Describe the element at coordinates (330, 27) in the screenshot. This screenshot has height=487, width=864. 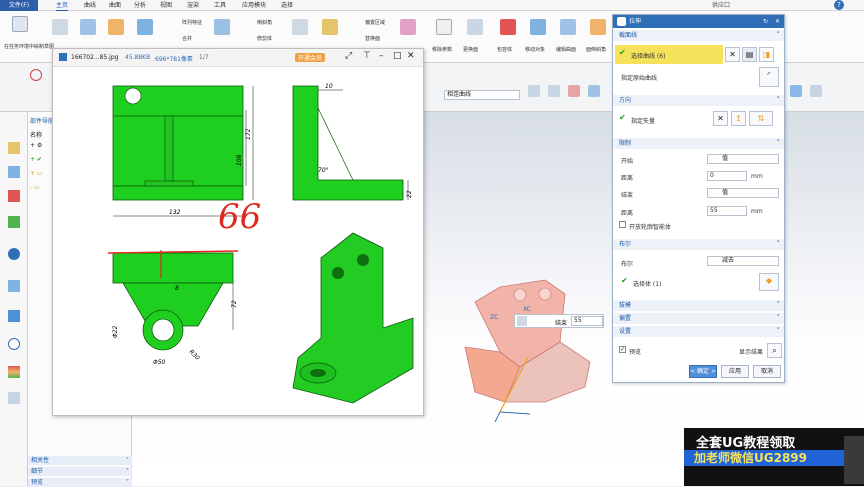
I see `sync-icon` at that location.